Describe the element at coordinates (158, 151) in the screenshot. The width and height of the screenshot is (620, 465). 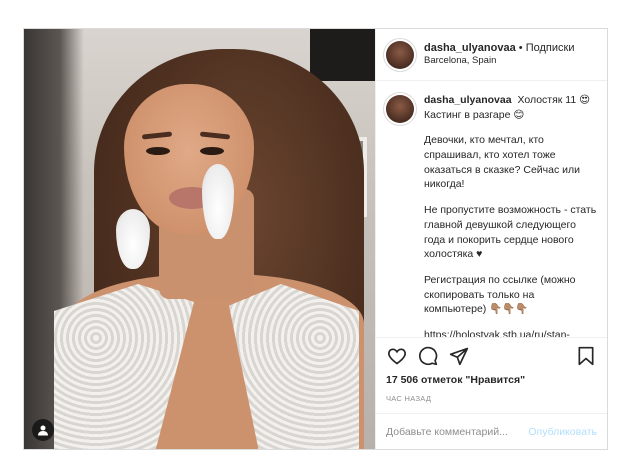
I see `photo-eye-left` at that location.